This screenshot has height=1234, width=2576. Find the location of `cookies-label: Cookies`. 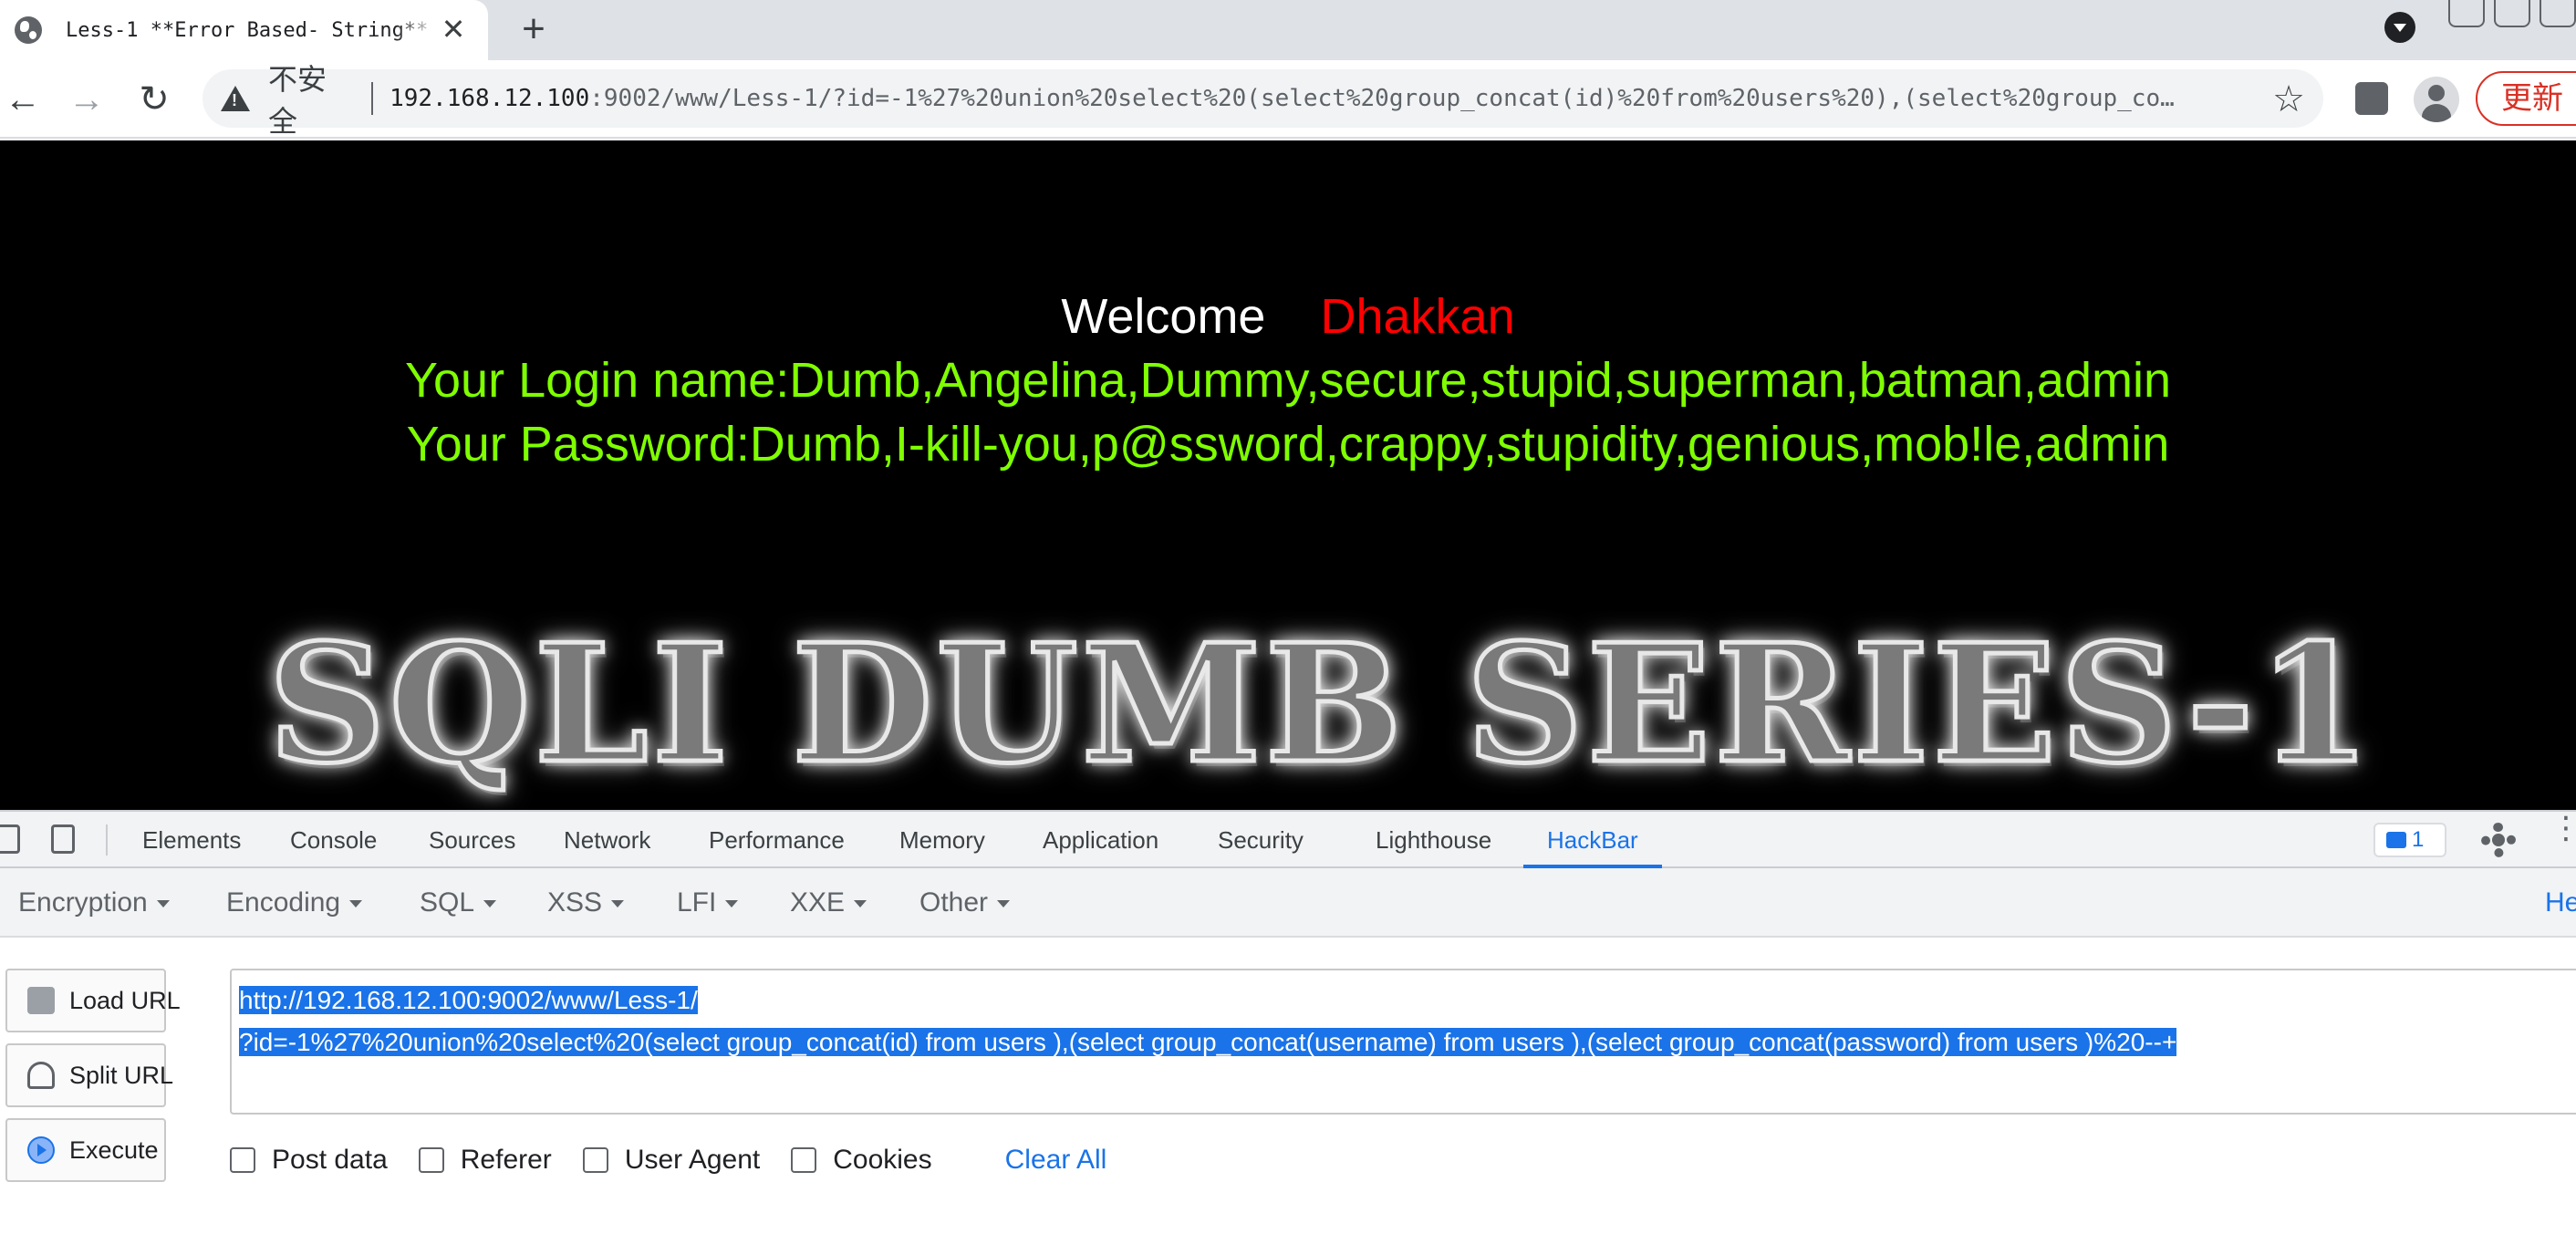

cookies-label: Cookies is located at coordinates (882, 1160).